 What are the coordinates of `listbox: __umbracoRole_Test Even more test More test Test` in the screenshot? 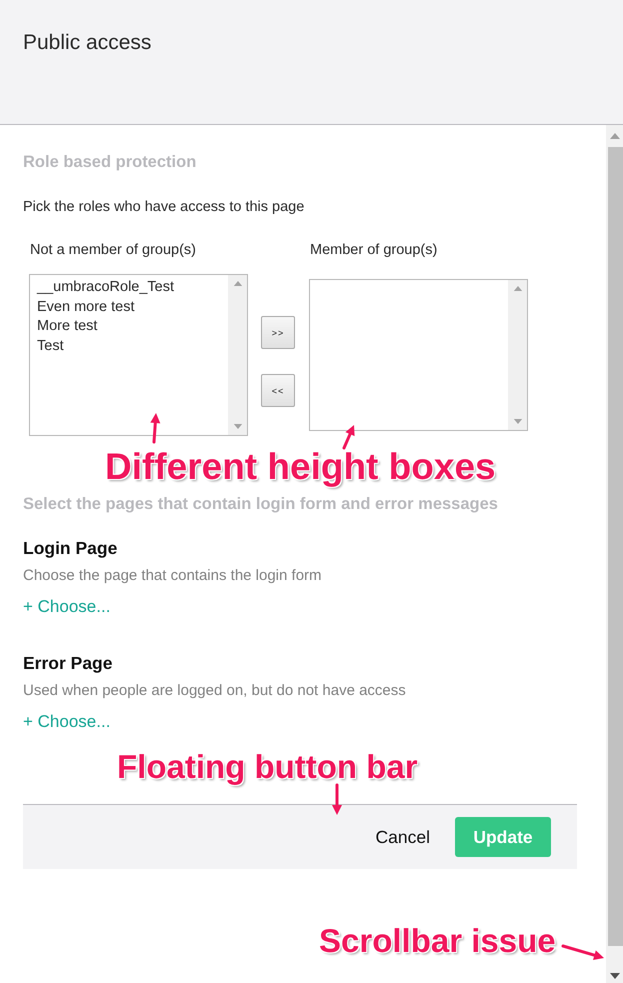 It's located at (138, 355).